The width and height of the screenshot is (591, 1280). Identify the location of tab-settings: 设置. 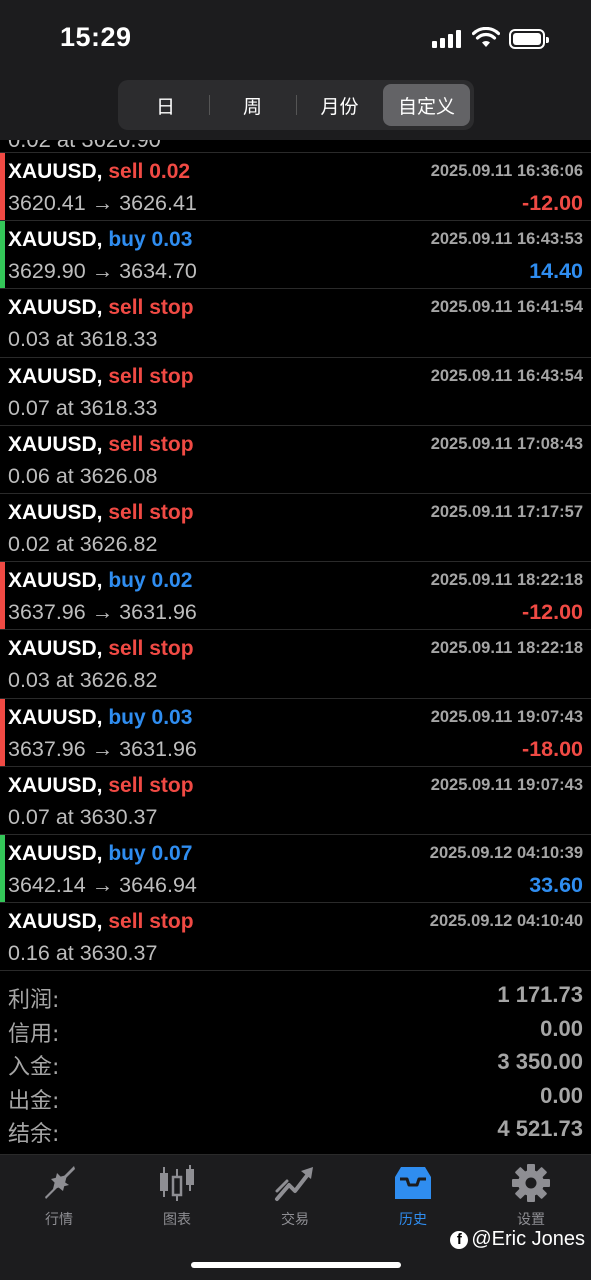
(531, 1198).